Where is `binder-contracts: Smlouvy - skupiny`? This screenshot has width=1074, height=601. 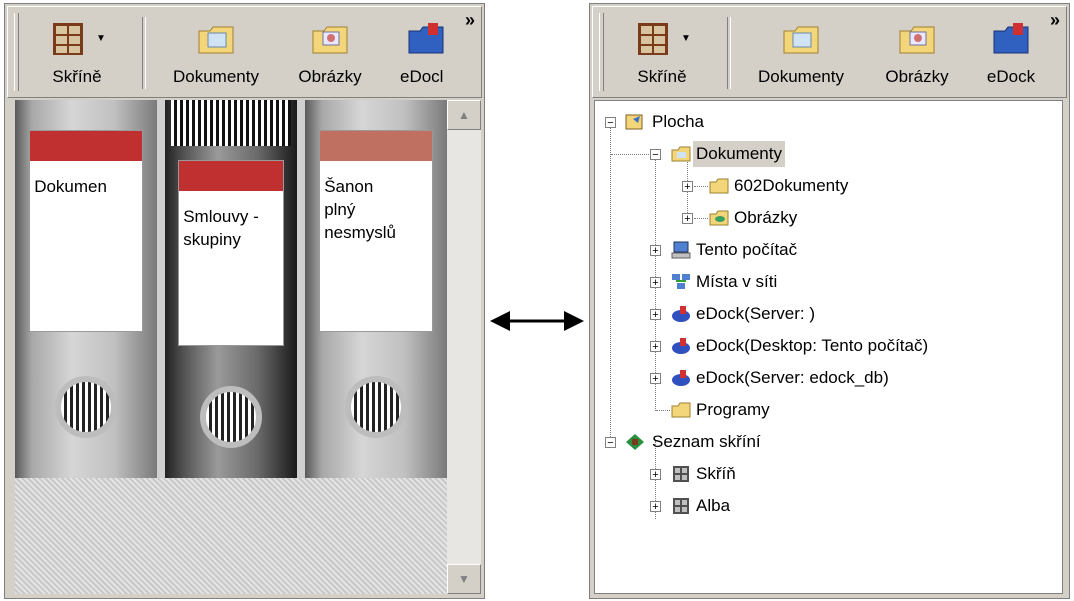 binder-contracts: Smlouvy - skupiny is located at coordinates (231, 289).